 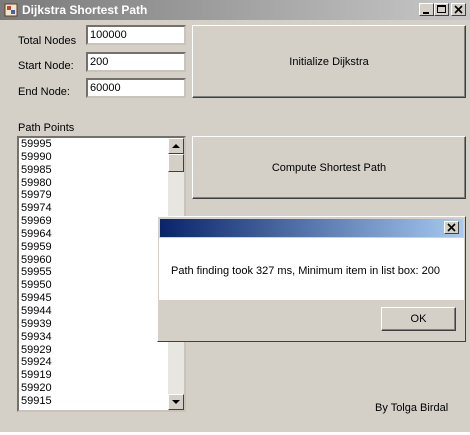 What do you see at coordinates (95, 234) in the screenshot?
I see `list-item: 59964` at bounding box center [95, 234].